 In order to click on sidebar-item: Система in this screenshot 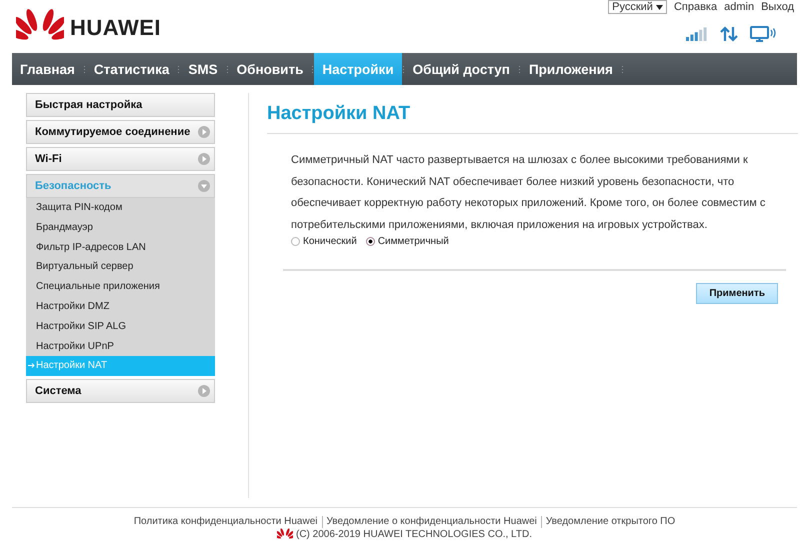, I will do `click(120, 391)`.